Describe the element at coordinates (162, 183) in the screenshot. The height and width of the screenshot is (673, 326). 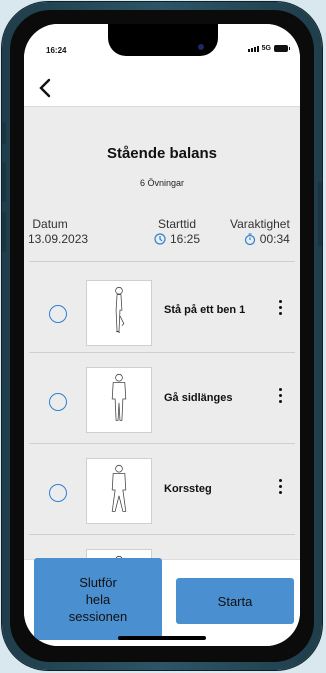
I see `exercise-count: 6 Övningar` at that location.